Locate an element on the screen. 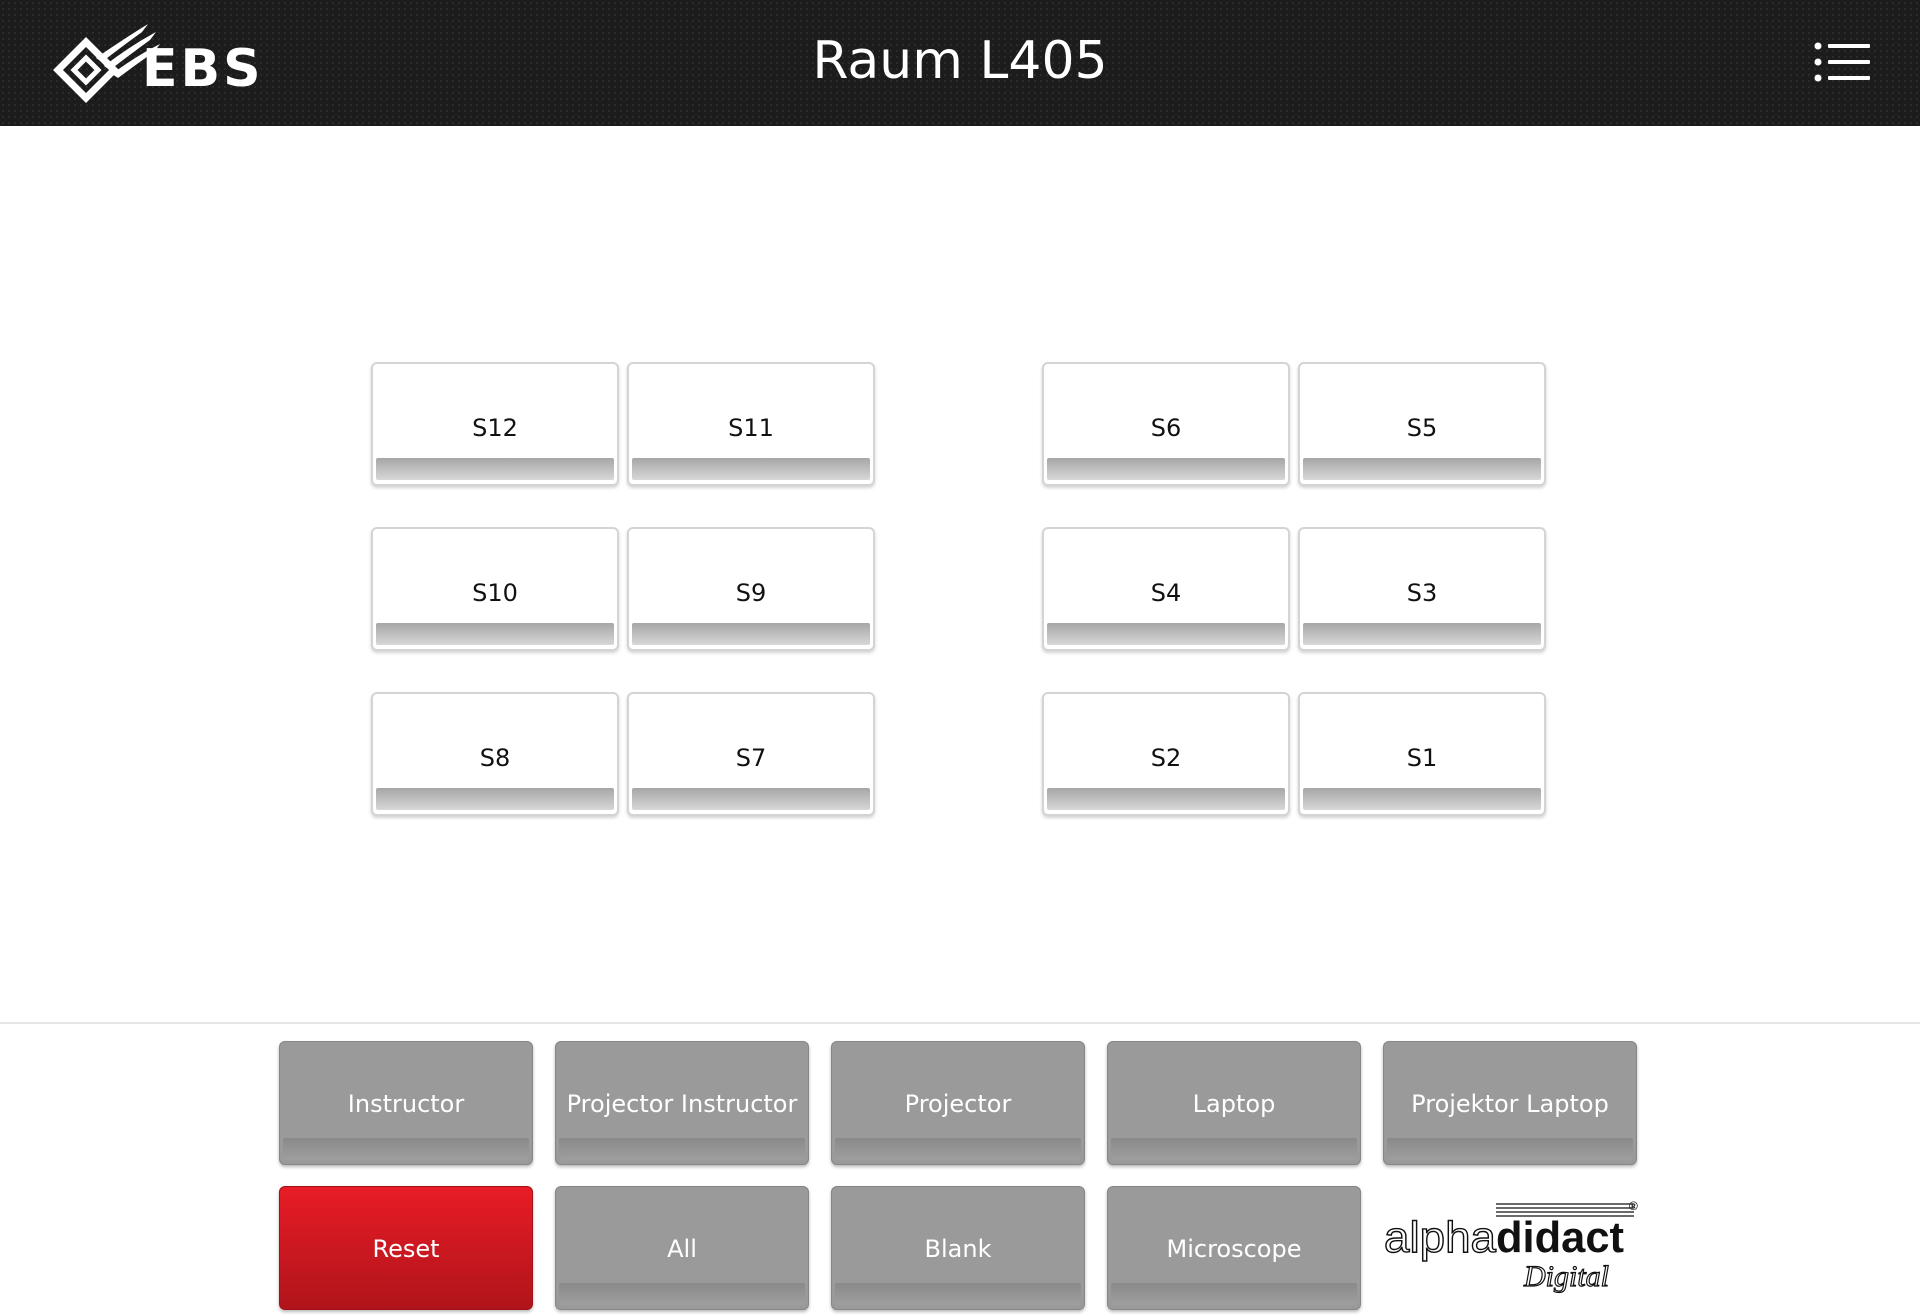 The width and height of the screenshot is (1920, 1315). list-menu-icon is located at coordinates (1842, 62).